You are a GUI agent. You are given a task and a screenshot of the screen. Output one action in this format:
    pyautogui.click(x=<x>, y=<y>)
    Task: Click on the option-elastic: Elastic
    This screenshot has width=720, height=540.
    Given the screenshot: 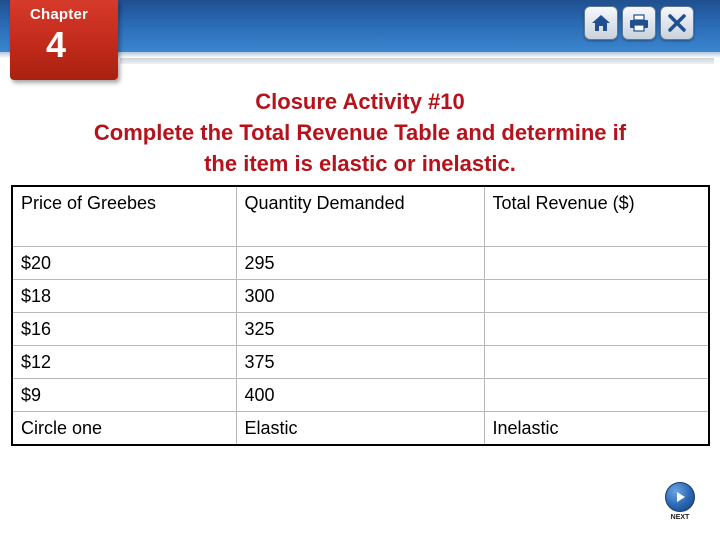 What is the action you would take?
    pyautogui.click(x=360, y=428)
    